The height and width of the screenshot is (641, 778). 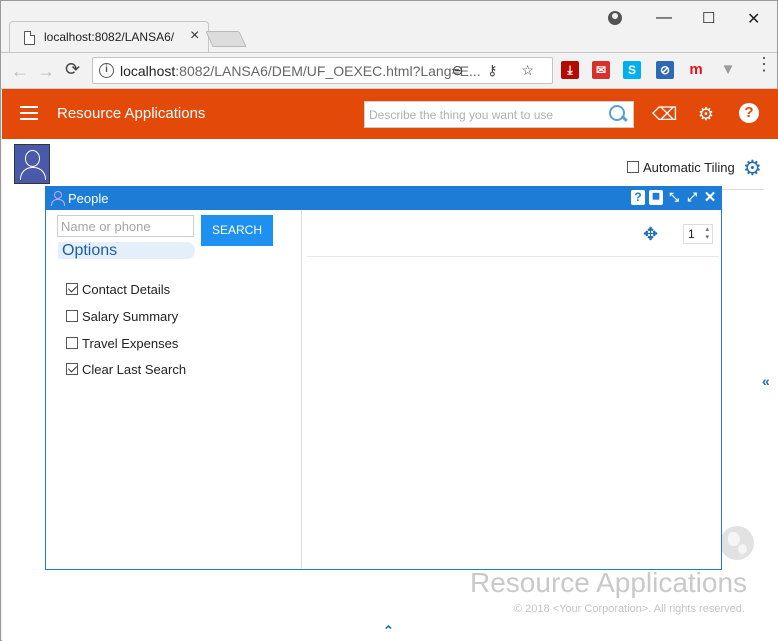 What do you see at coordinates (20, 71) in the screenshot?
I see `back-button: ←` at bounding box center [20, 71].